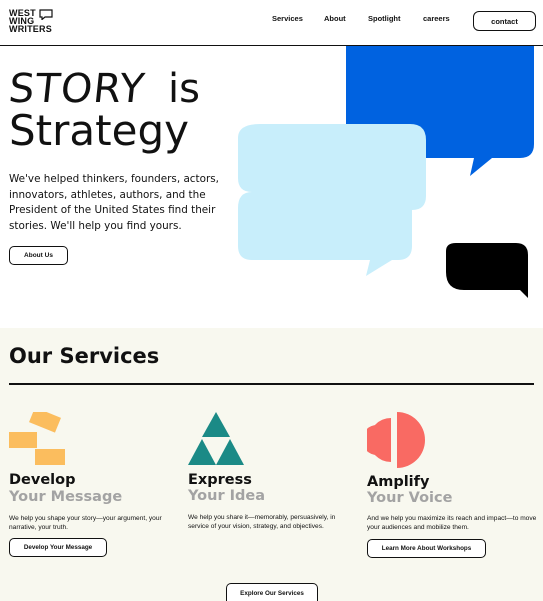 The image size is (543, 601). Describe the element at coordinates (46, 14) in the screenshot. I see `logo-speech-bubble-icon` at that location.